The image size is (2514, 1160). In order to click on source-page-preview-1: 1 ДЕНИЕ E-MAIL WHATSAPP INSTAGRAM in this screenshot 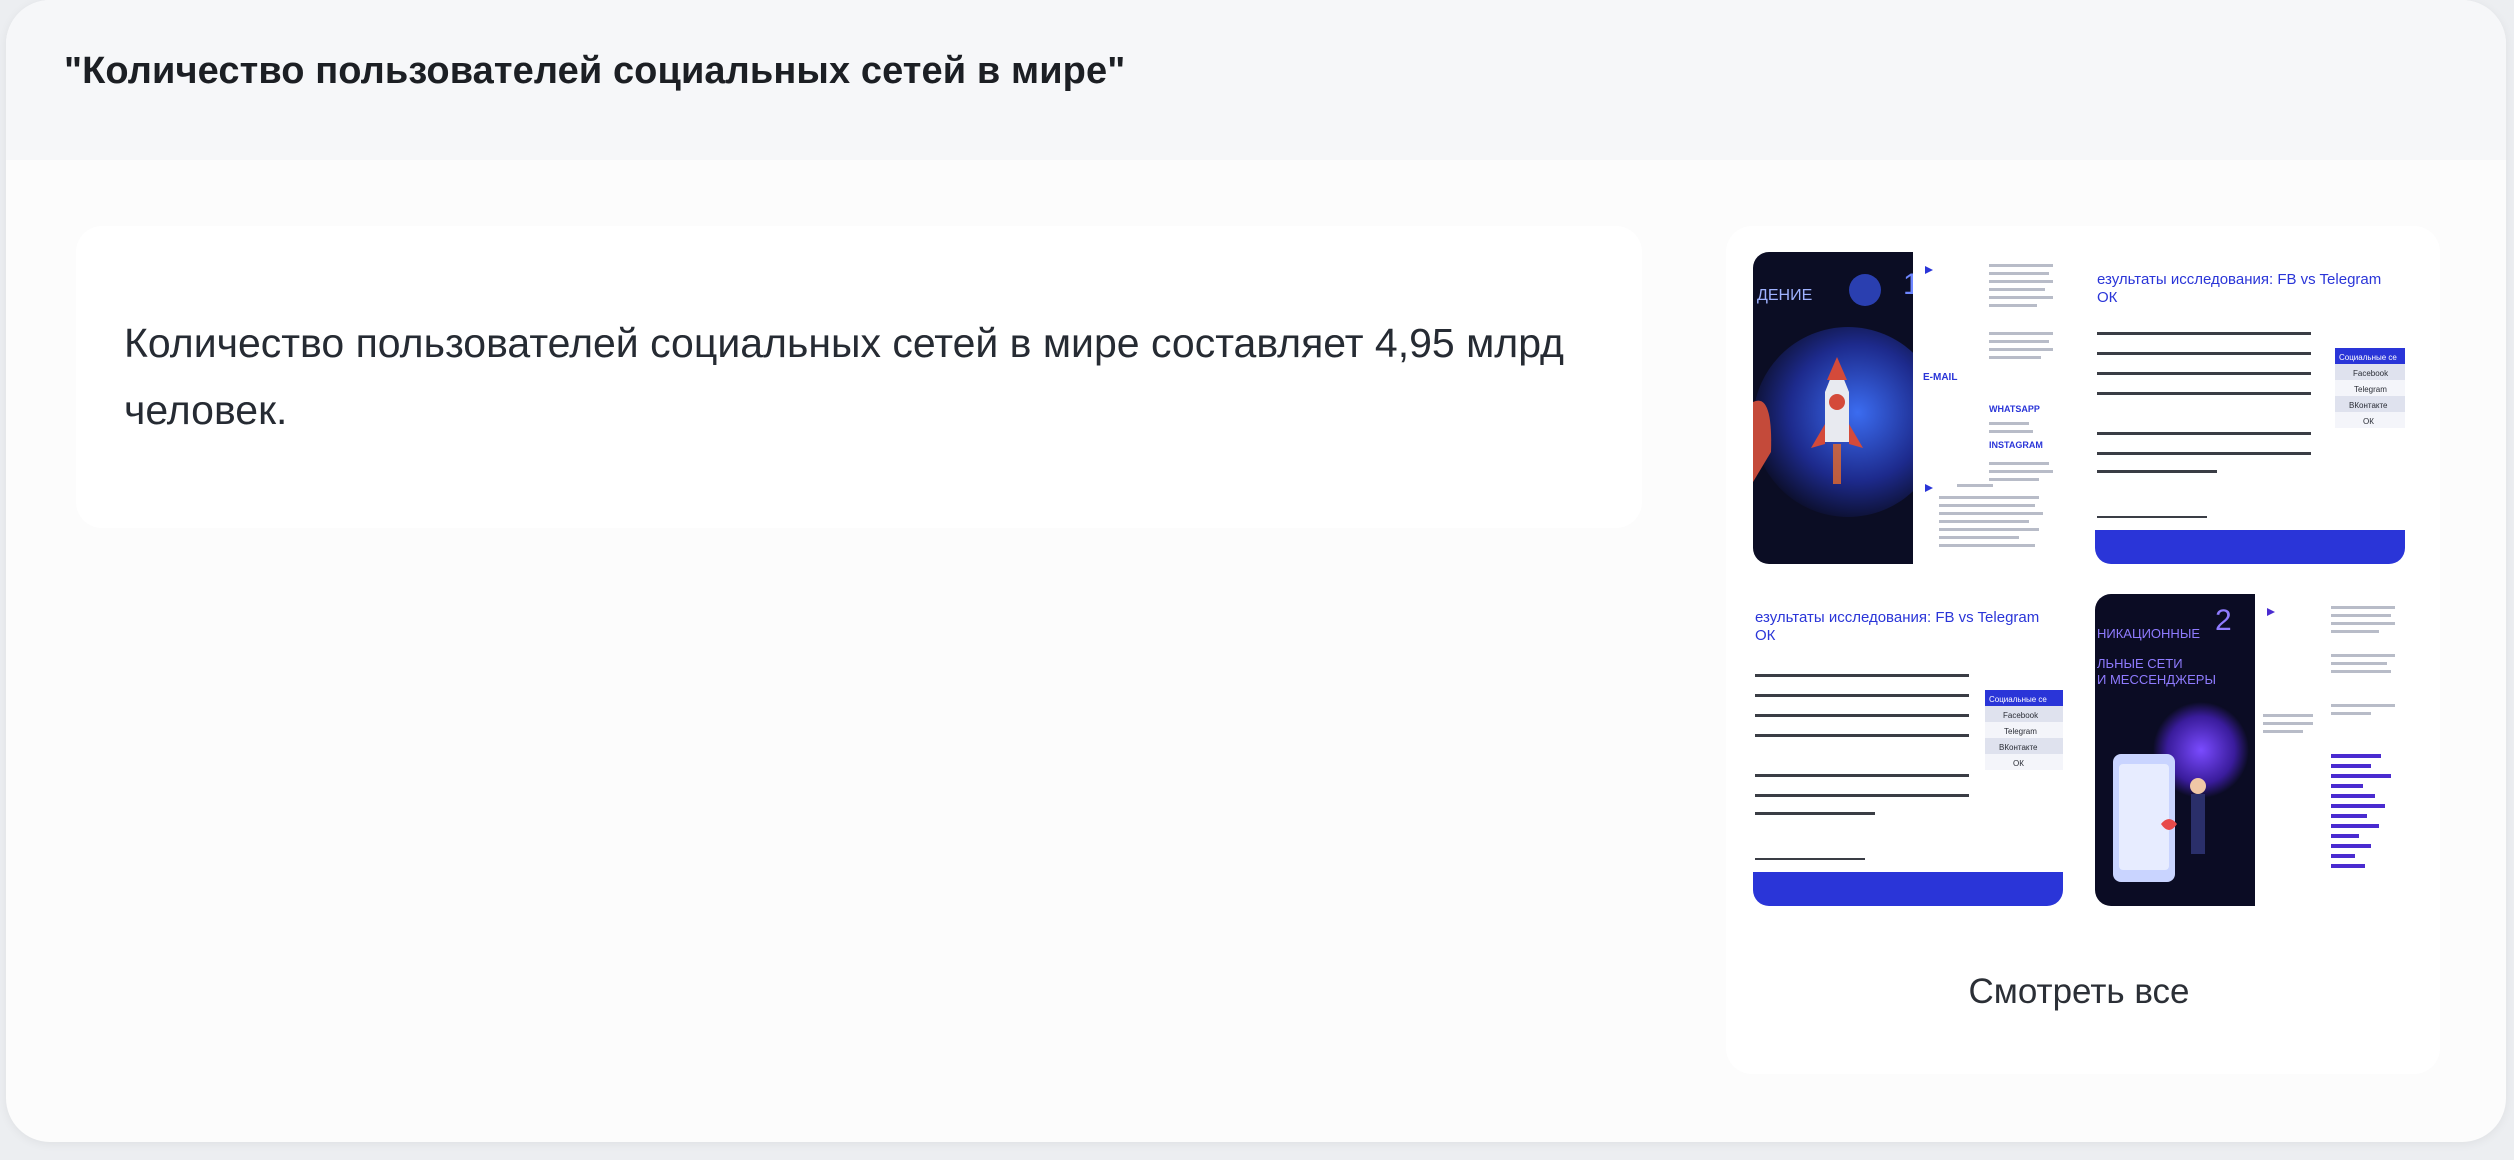, I will do `click(1908, 408)`.